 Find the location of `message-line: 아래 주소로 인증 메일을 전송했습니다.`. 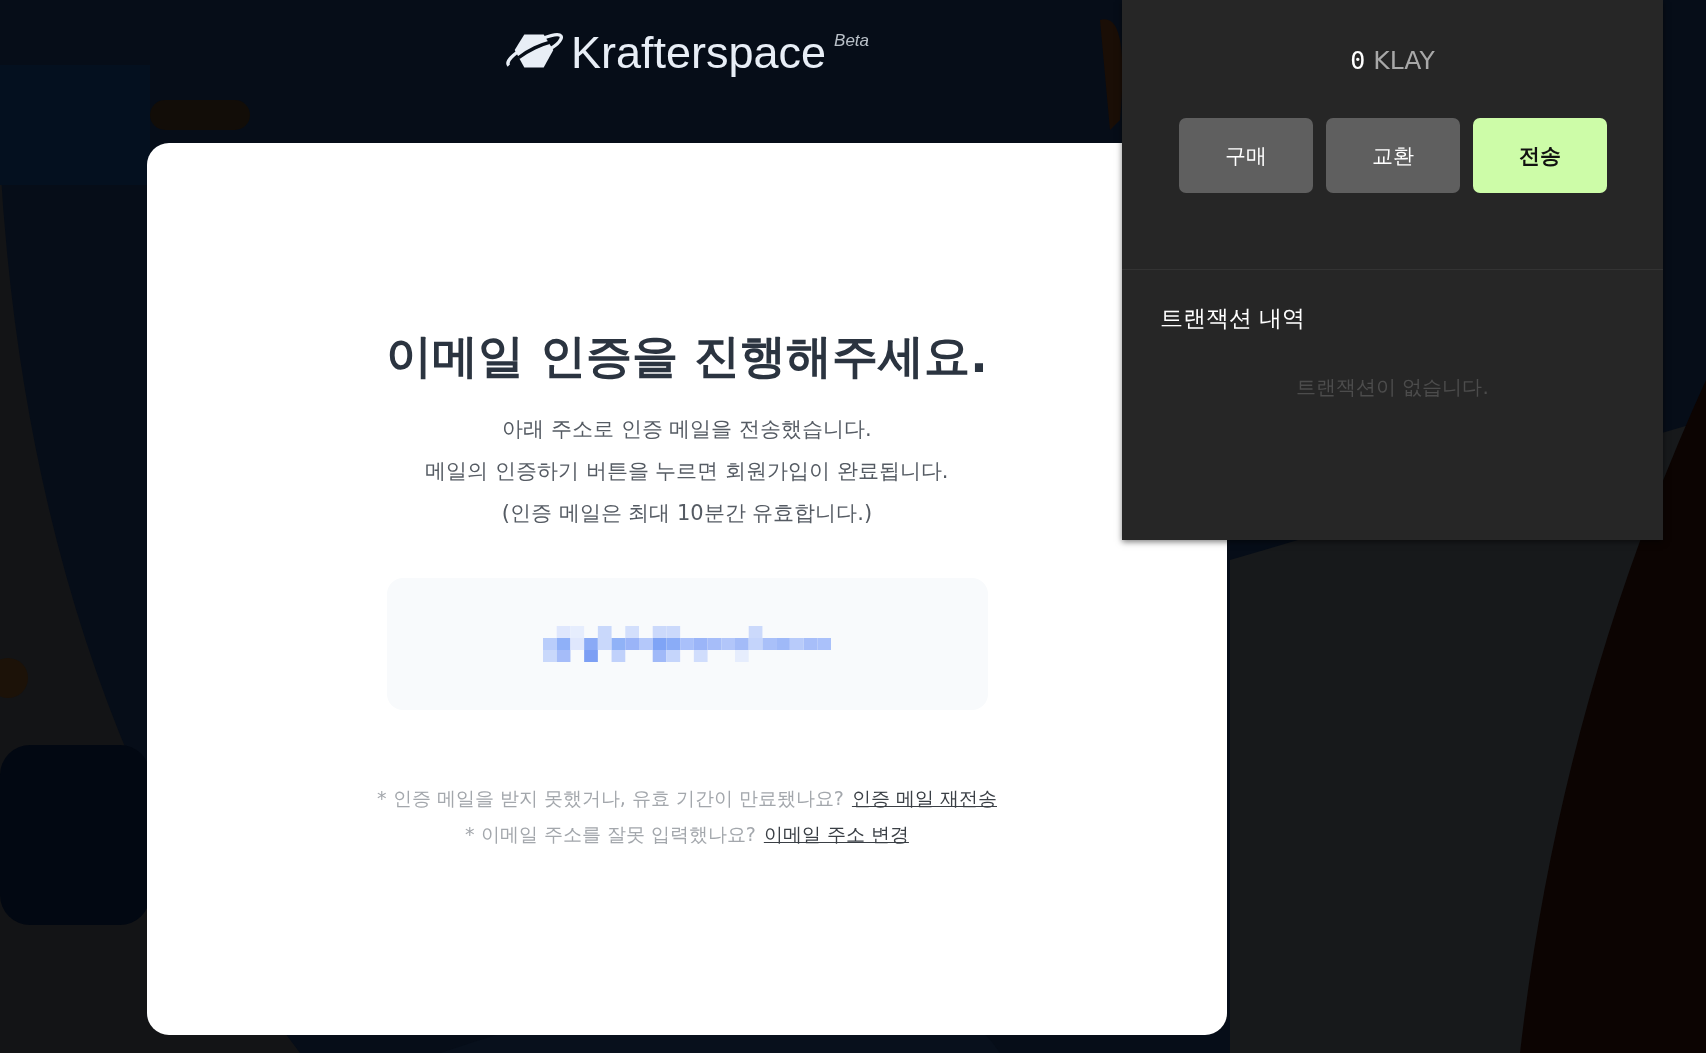

message-line: 아래 주소로 인증 메일을 전송했습니다. is located at coordinates (687, 429).